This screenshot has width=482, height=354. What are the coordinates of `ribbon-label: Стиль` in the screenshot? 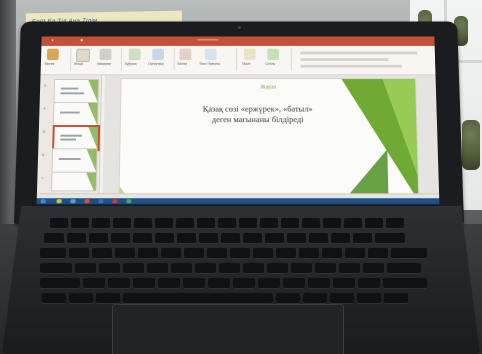 It's located at (270, 64).